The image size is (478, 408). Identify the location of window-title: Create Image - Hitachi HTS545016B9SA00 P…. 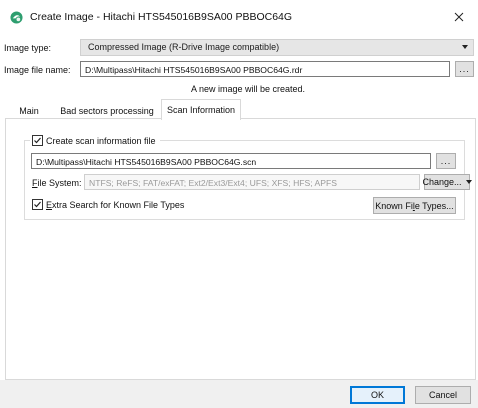
(161, 17).